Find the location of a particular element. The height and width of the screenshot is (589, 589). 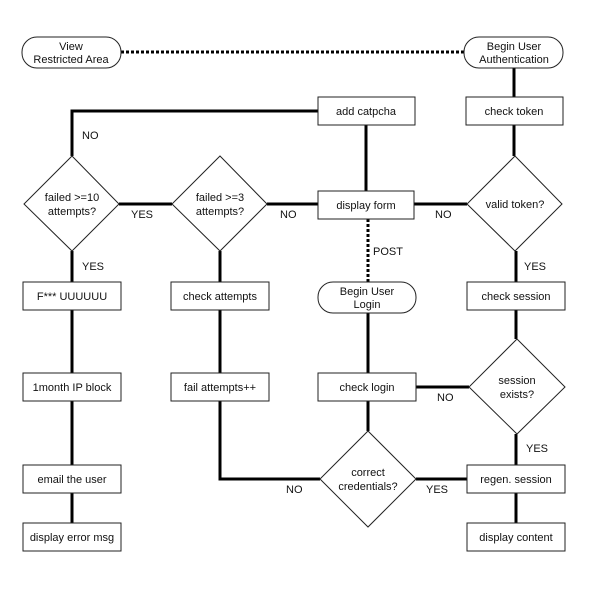

process-check-login: check login is located at coordinates (367, 387).